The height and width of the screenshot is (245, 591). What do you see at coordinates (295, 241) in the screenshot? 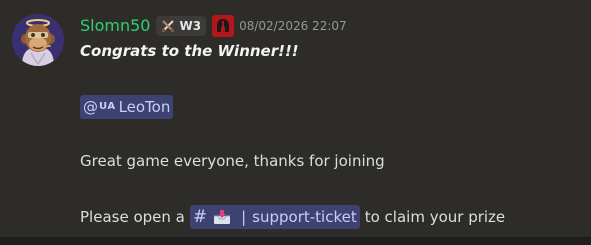
I see `bottom-divider` at bounding box center [295, 241].